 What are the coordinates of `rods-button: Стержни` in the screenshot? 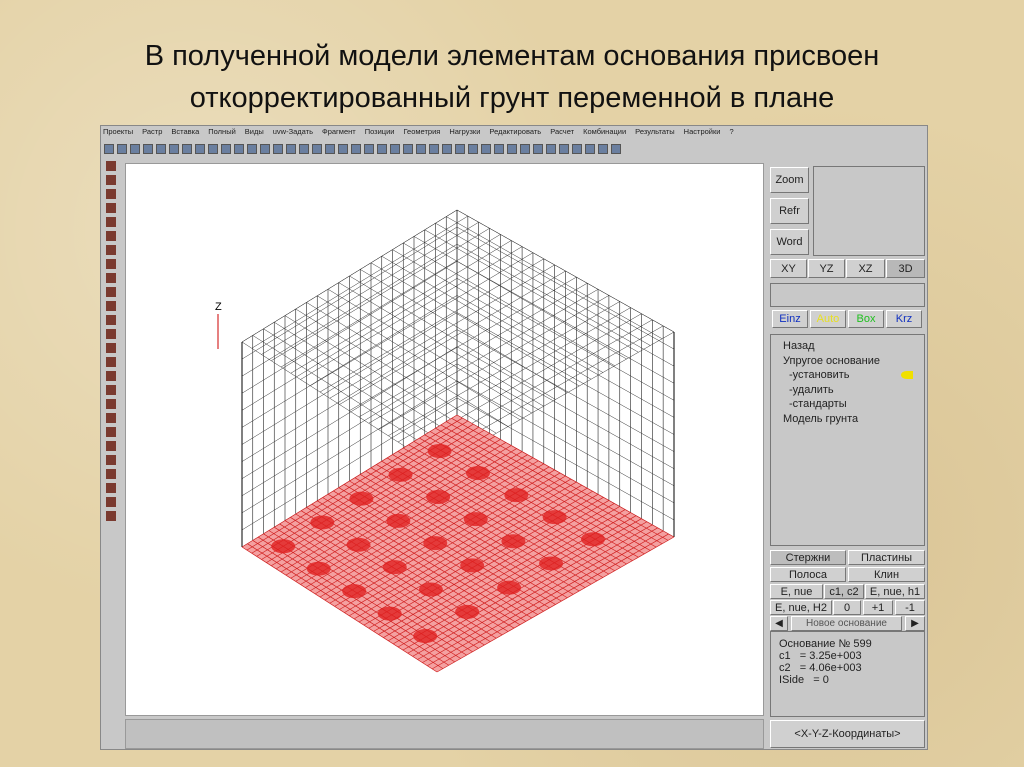 It's located at (808, 557).